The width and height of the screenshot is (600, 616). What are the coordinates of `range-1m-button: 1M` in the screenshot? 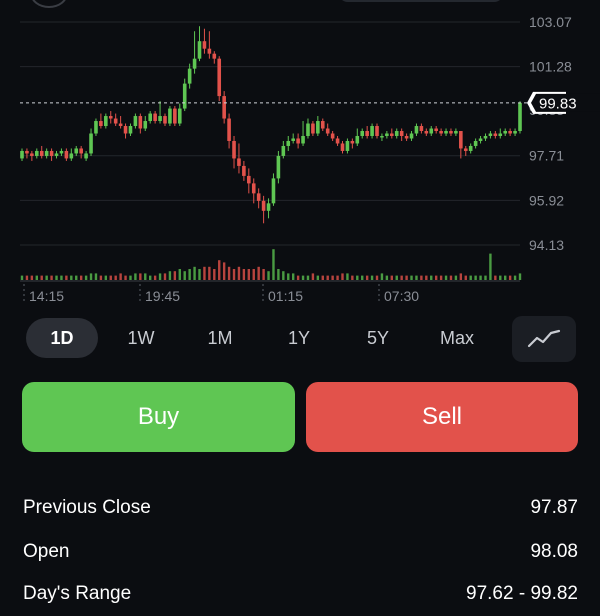 It's located at (220, 338).